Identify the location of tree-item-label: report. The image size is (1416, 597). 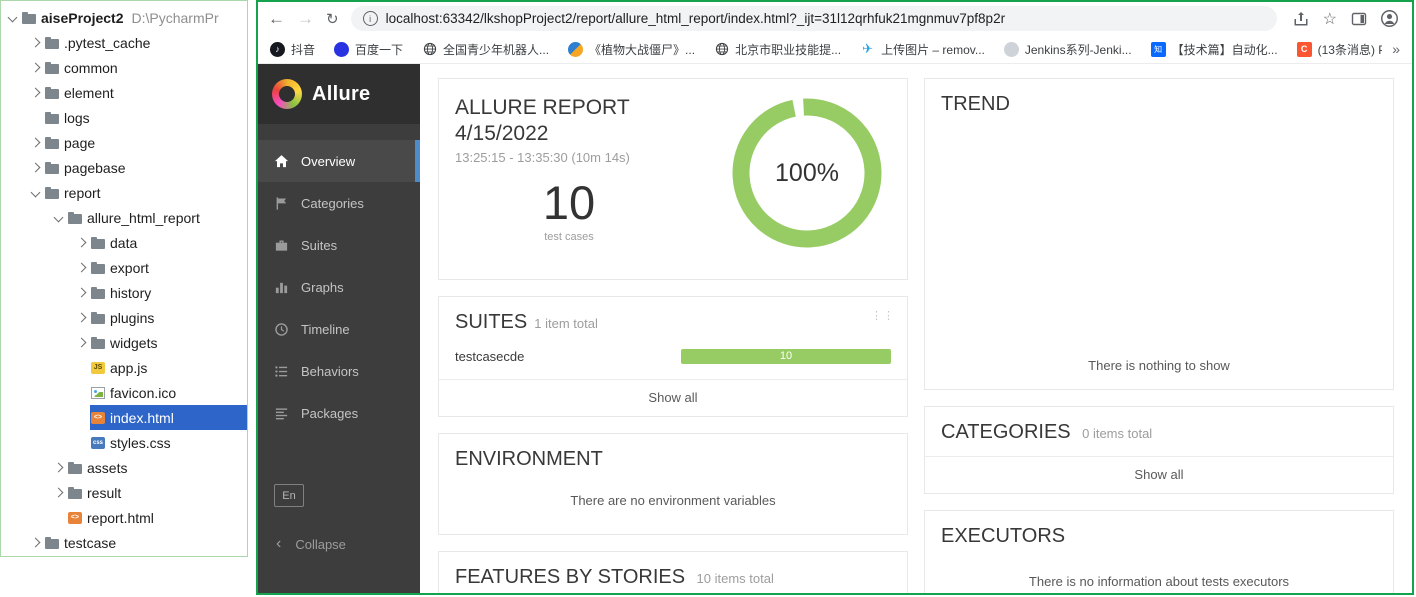
(82, 192).